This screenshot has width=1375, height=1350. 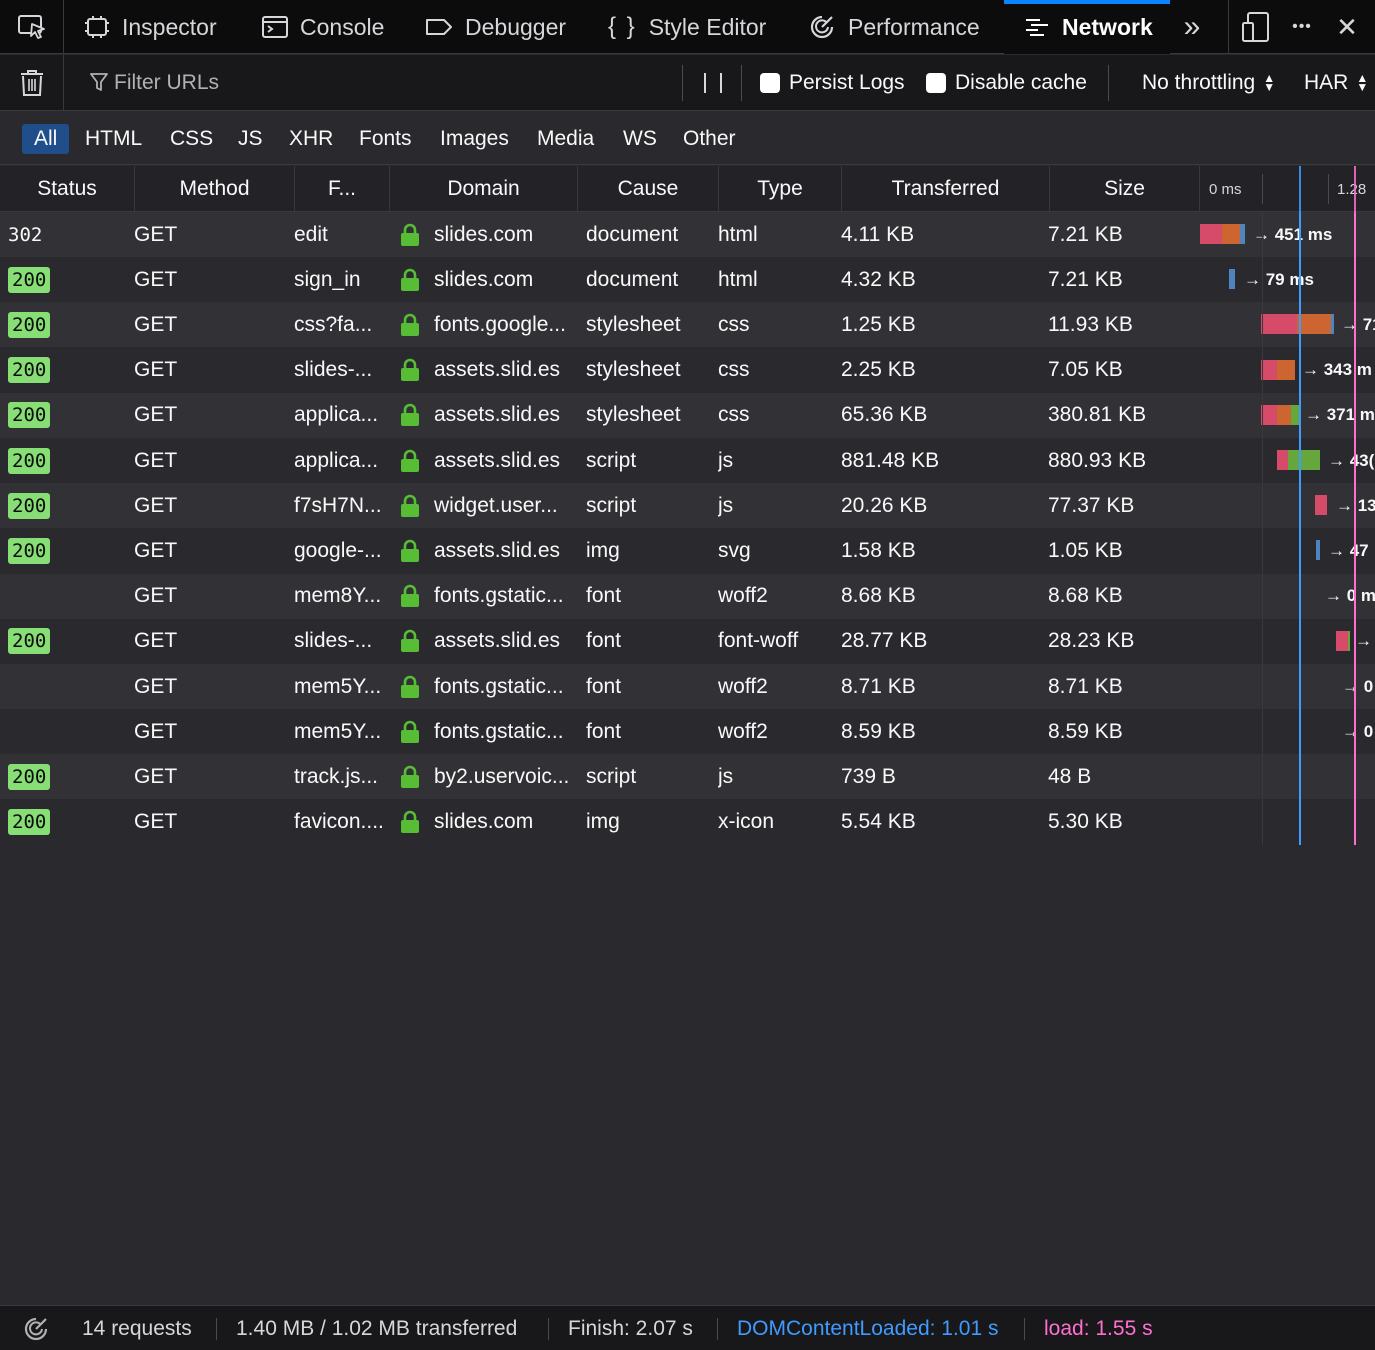 What do you see at coordinates (894, 27) in the screenshot?
I see `tab-performance: Performance` at bounding box center [894, 27].